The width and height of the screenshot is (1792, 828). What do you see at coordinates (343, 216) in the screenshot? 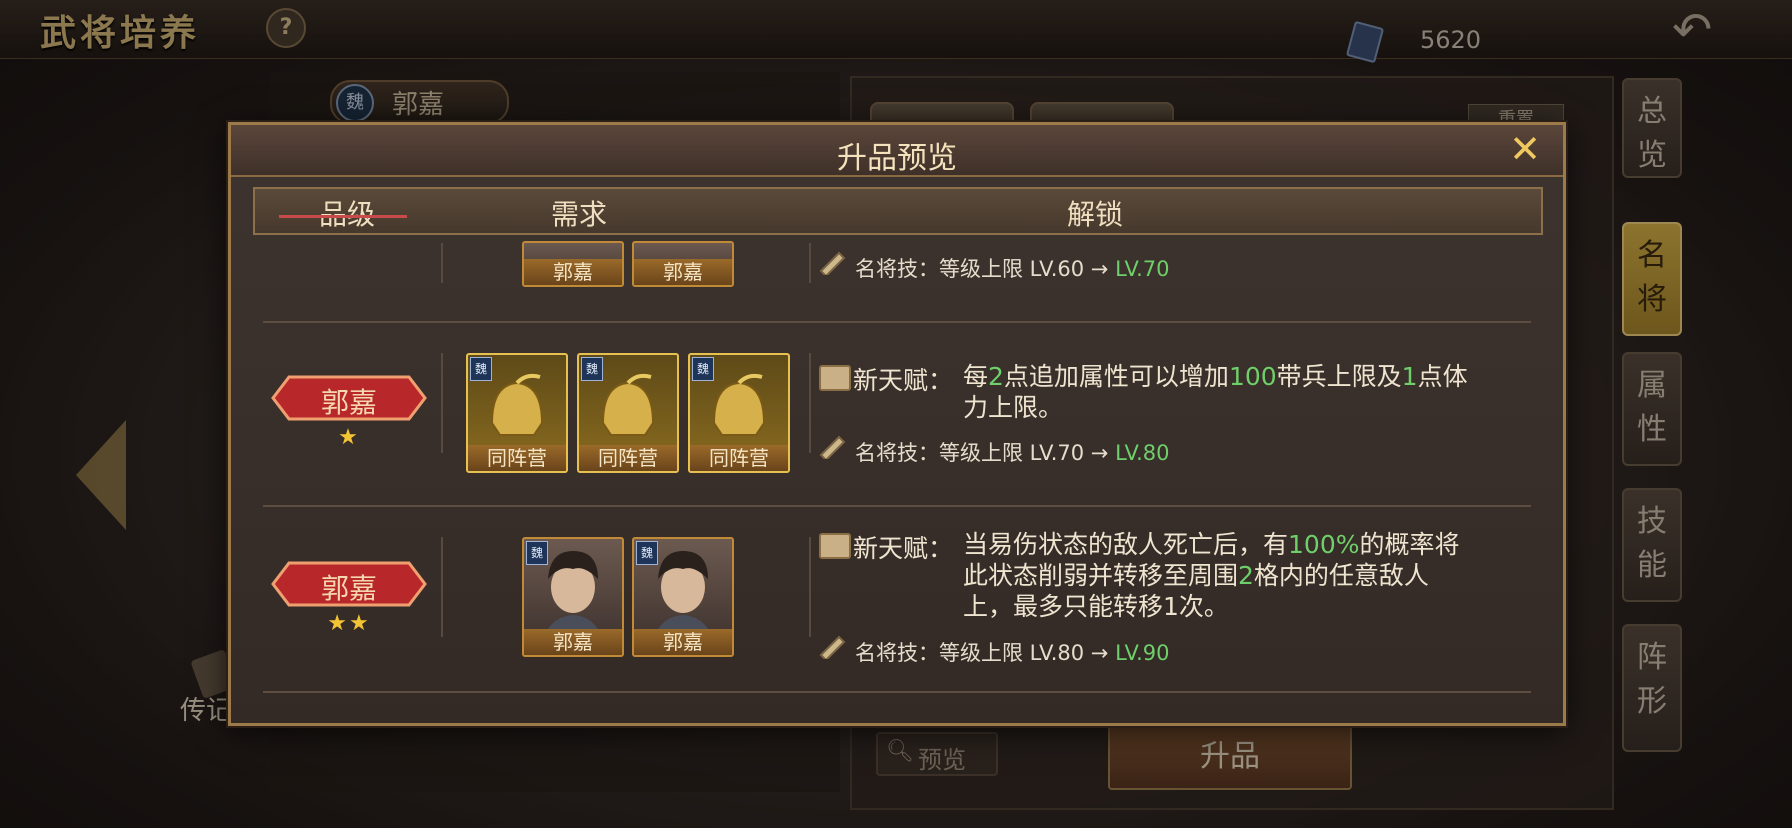
I see `grade-badge-partial` at bounding box center [343, 216].